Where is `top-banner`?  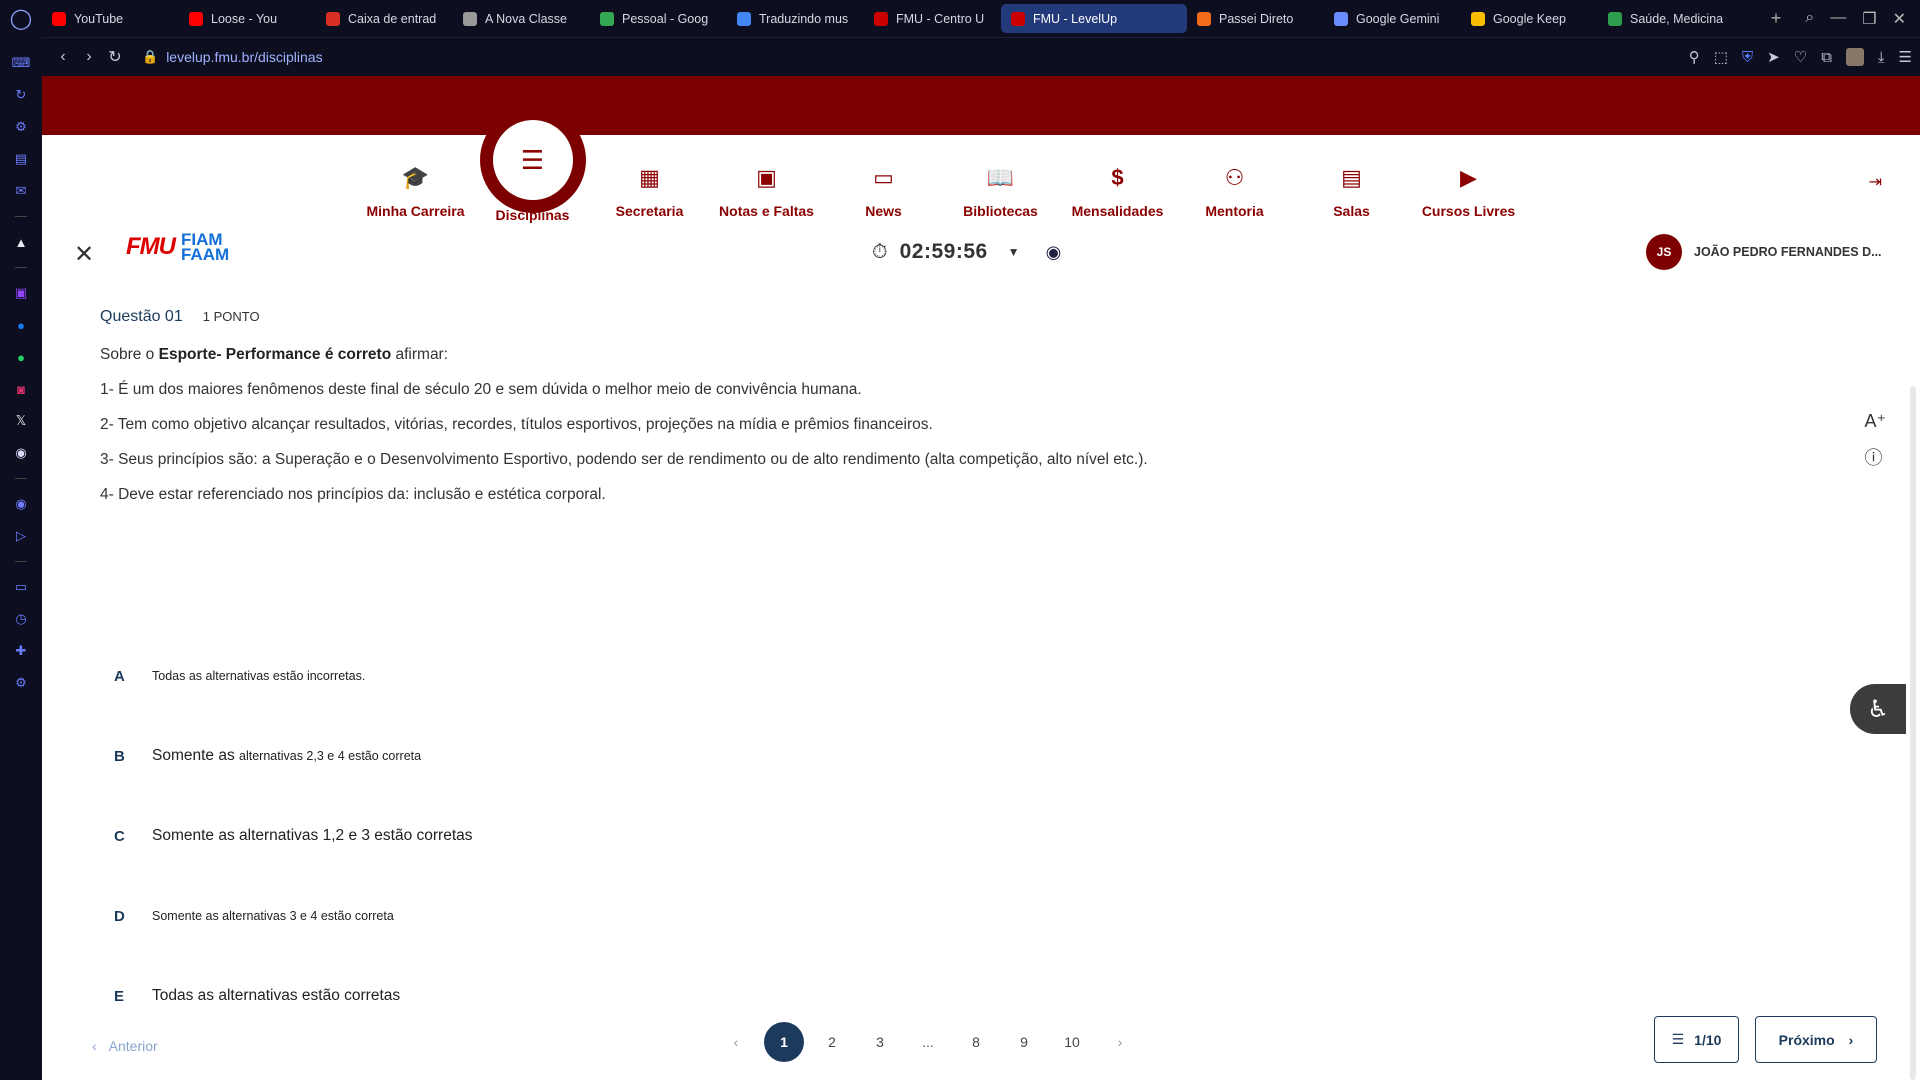 top-banner is located at coordinates (981, 105).